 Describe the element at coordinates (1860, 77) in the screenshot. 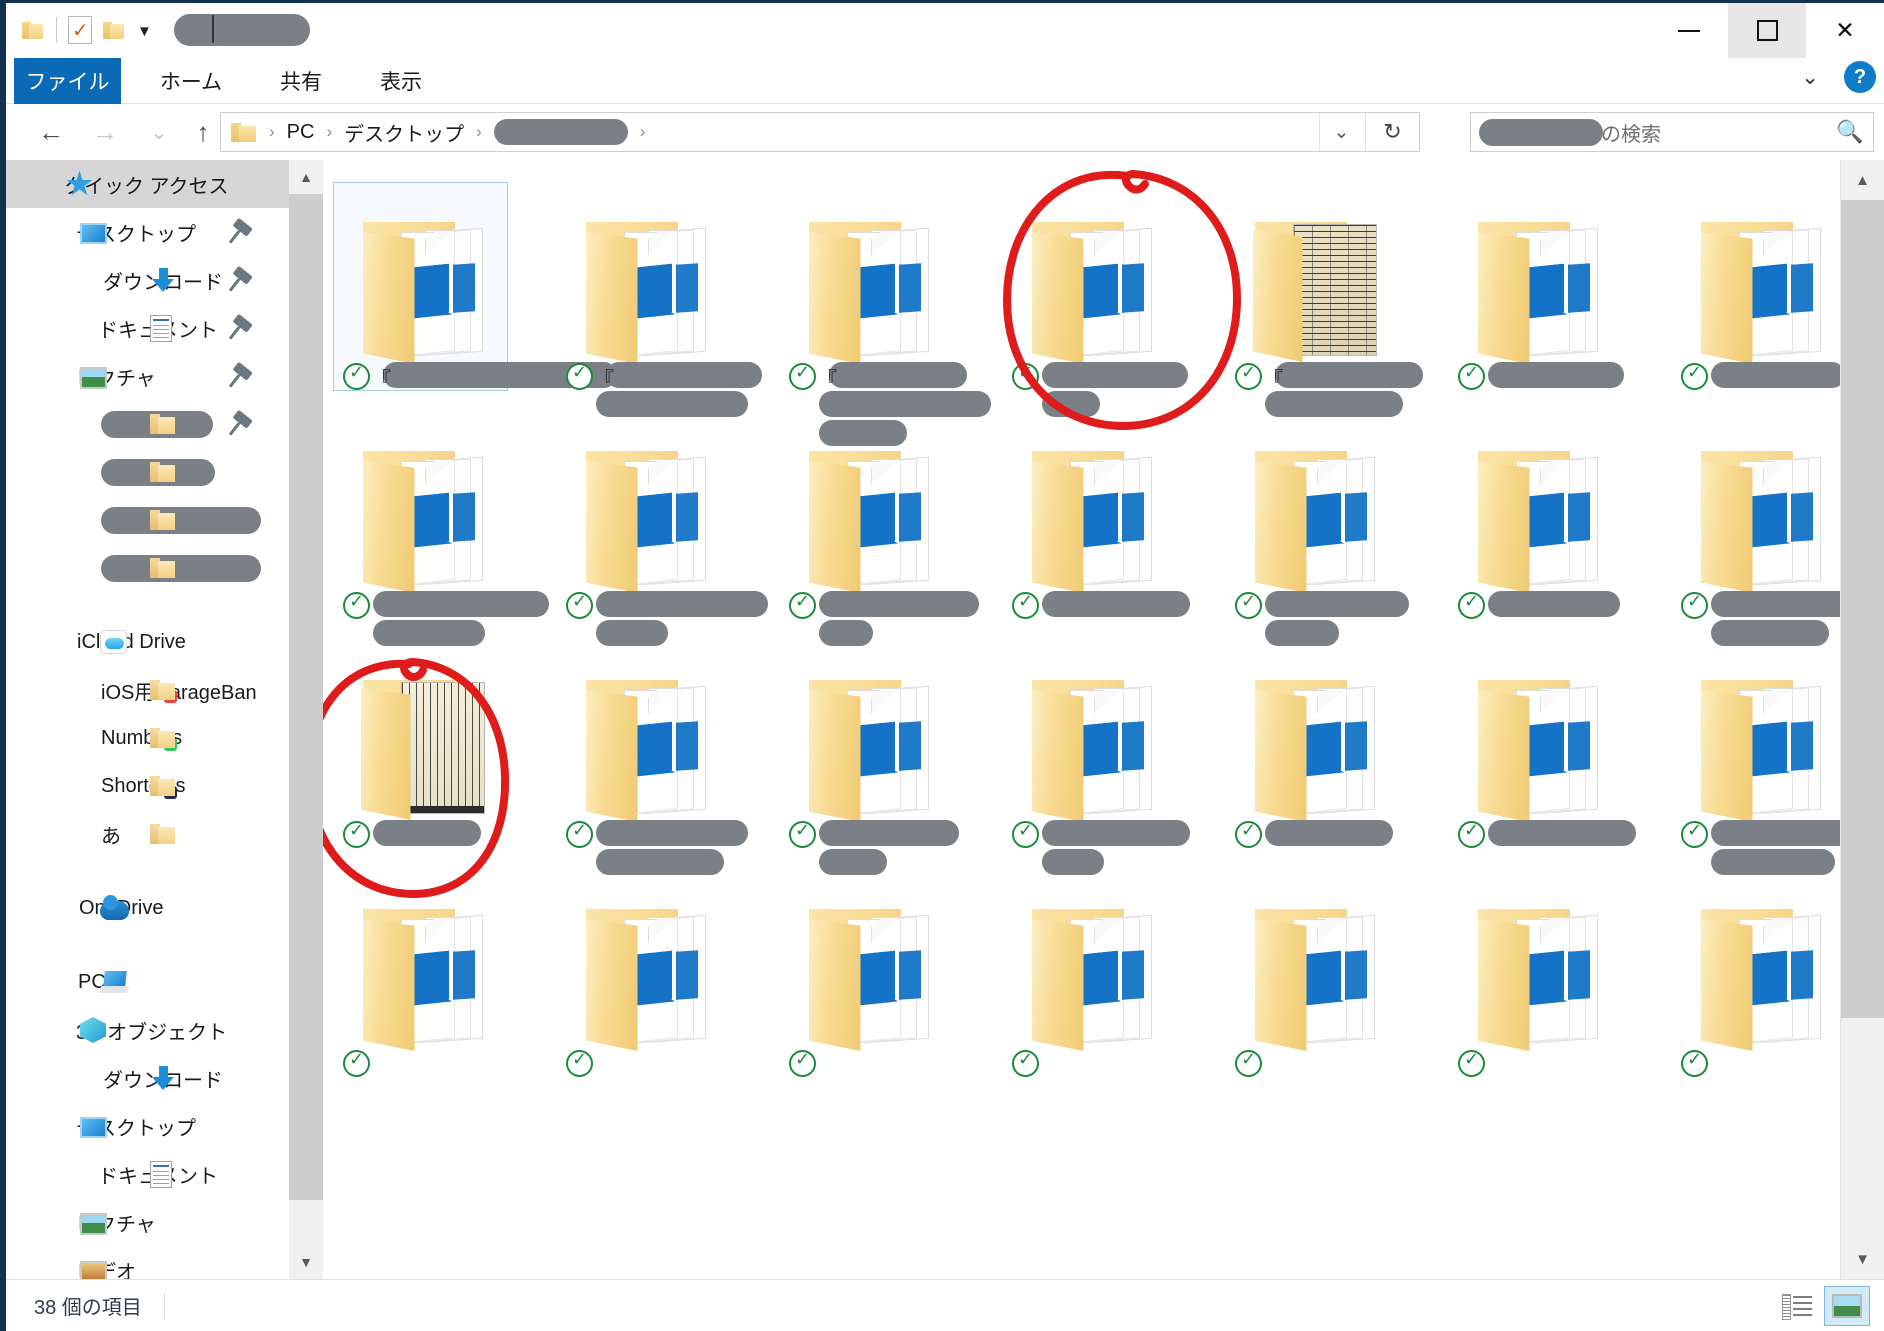

I see `help-icon: ?` at that location.